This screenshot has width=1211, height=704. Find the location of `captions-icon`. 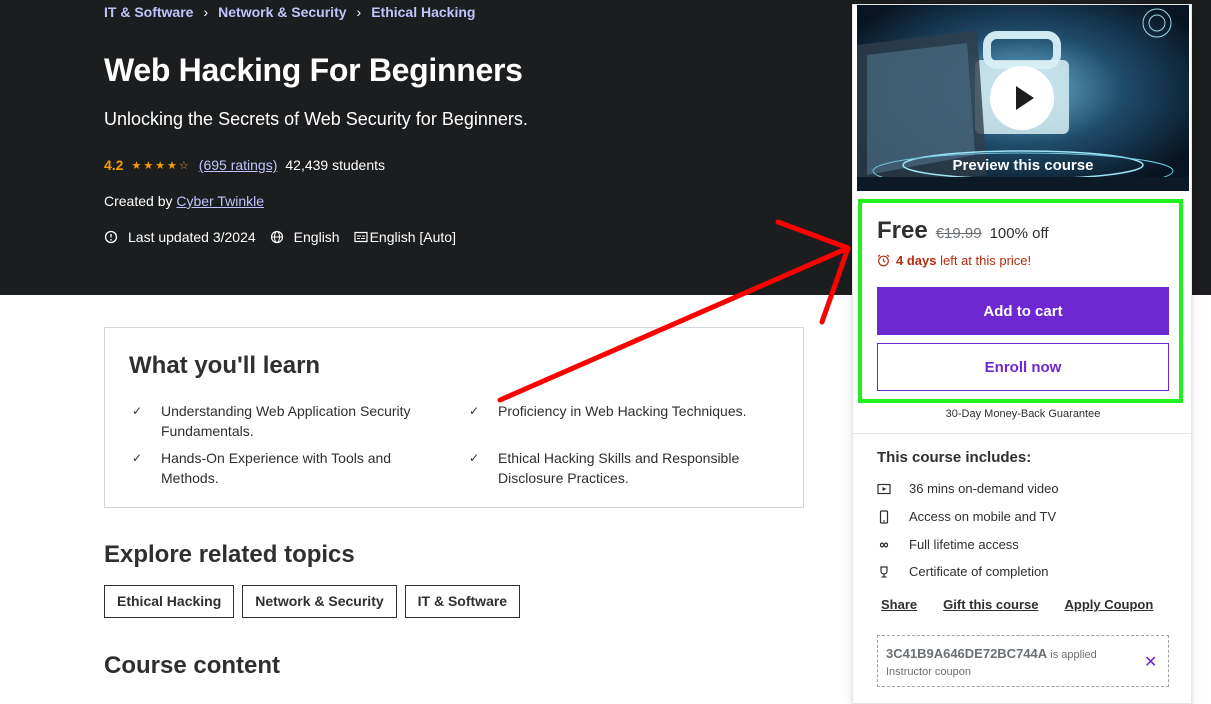

captions-icon is located at coordinates (360, 237).